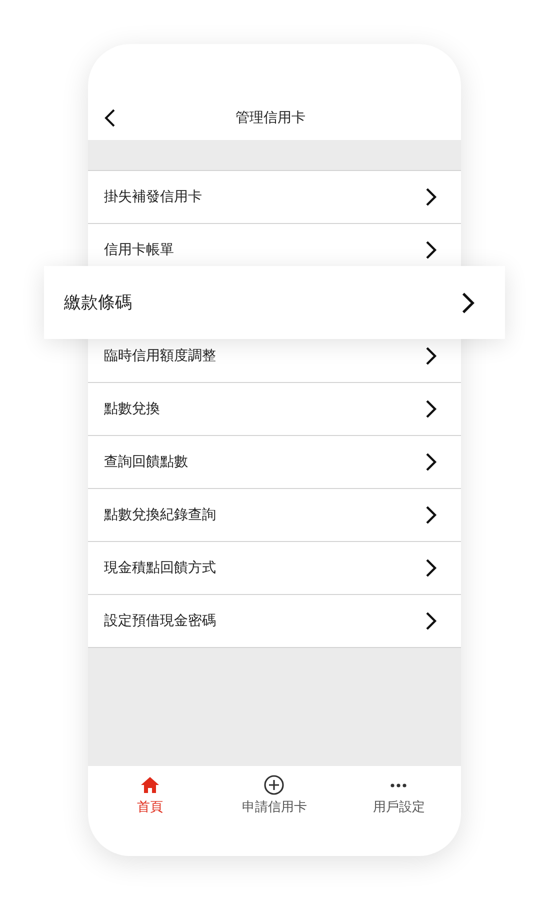  I want to click on tab: 申請信用卡, so click(274, 795).